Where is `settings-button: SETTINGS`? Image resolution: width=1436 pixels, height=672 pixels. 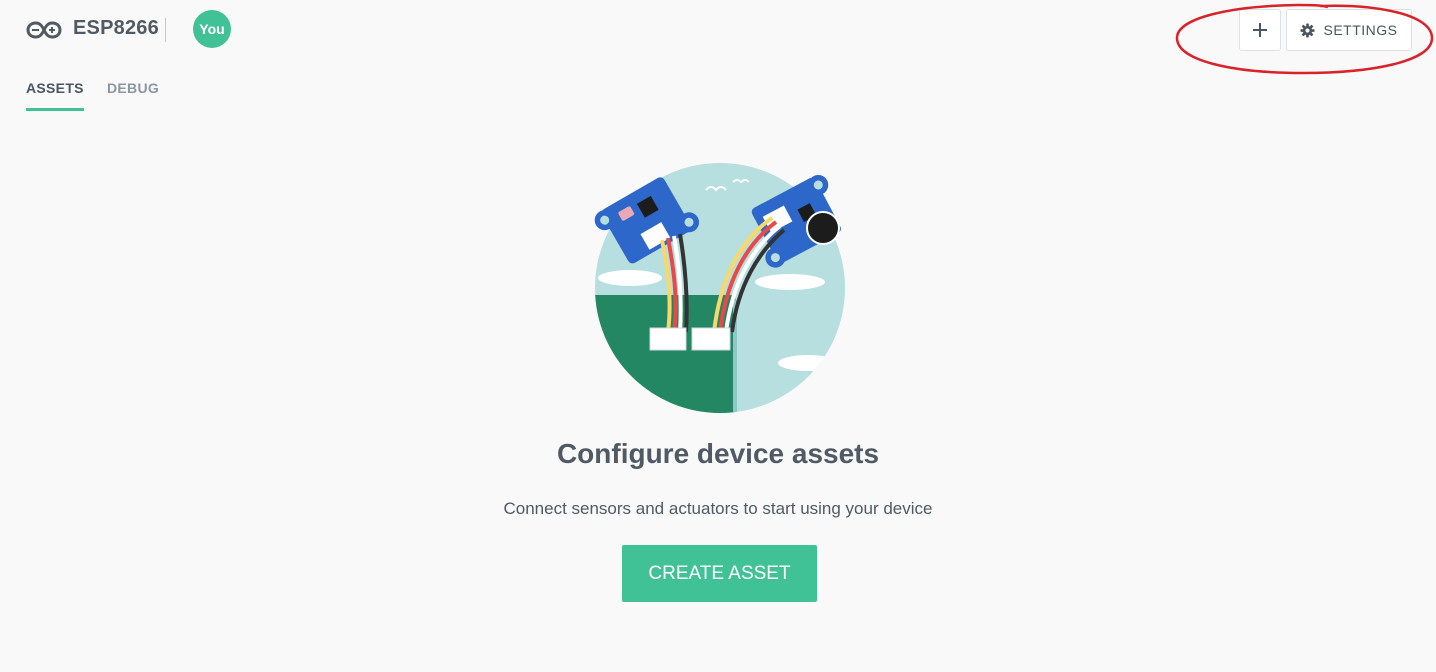 settings-button: SETTINGS is located at coordinates (1349, 30).